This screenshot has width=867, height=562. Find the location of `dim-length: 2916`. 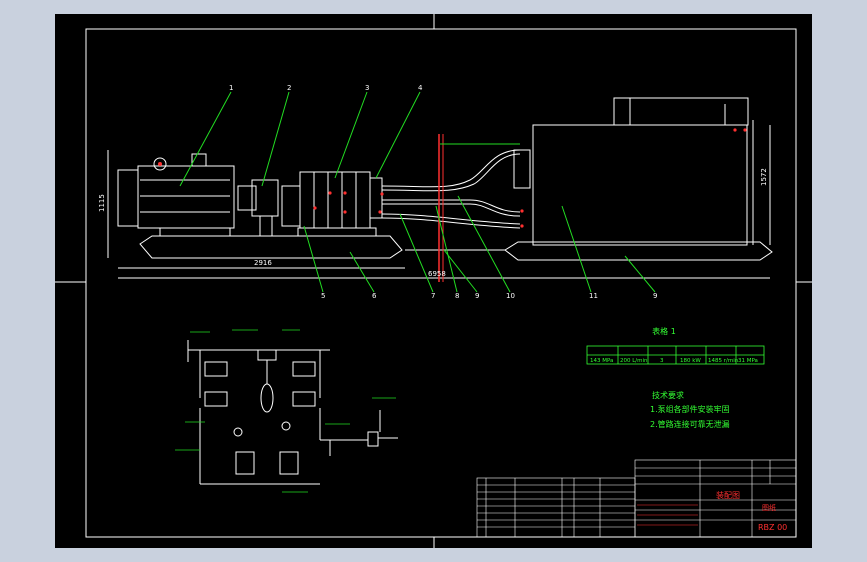

dim-length: 2916 is located at coordinates (263, 263).